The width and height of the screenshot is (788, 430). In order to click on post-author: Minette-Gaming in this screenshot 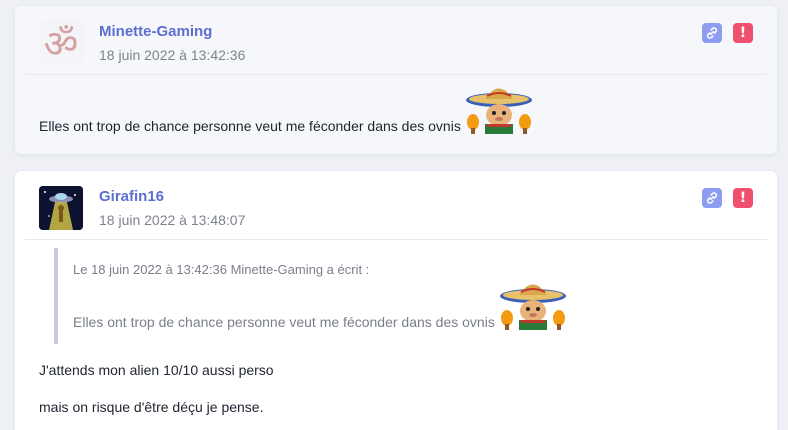, I will do `click(155, 31)`.